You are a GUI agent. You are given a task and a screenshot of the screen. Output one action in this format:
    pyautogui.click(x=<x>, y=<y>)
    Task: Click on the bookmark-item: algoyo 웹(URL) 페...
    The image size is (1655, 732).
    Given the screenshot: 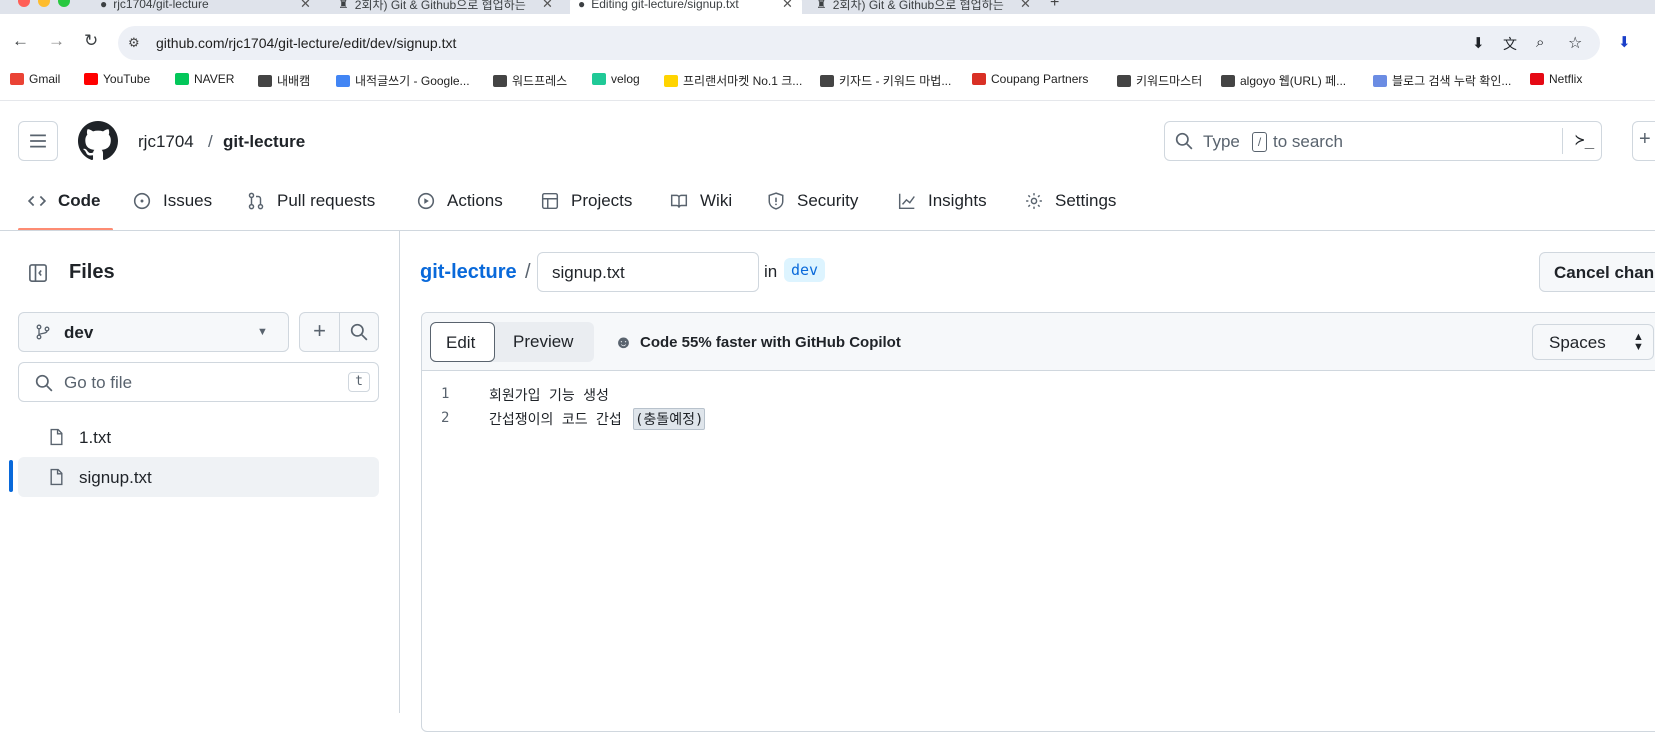 What is the action you would take?
    pyautogui.click(x=1283, y=80)
    